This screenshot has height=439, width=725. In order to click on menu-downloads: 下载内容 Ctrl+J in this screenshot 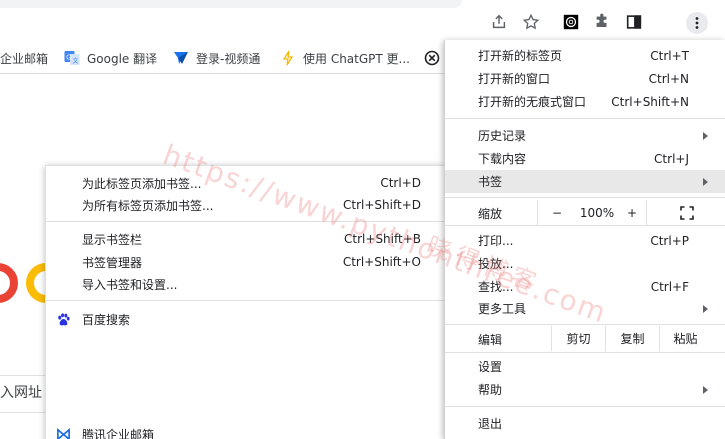, I will do `click(585, 158)`.